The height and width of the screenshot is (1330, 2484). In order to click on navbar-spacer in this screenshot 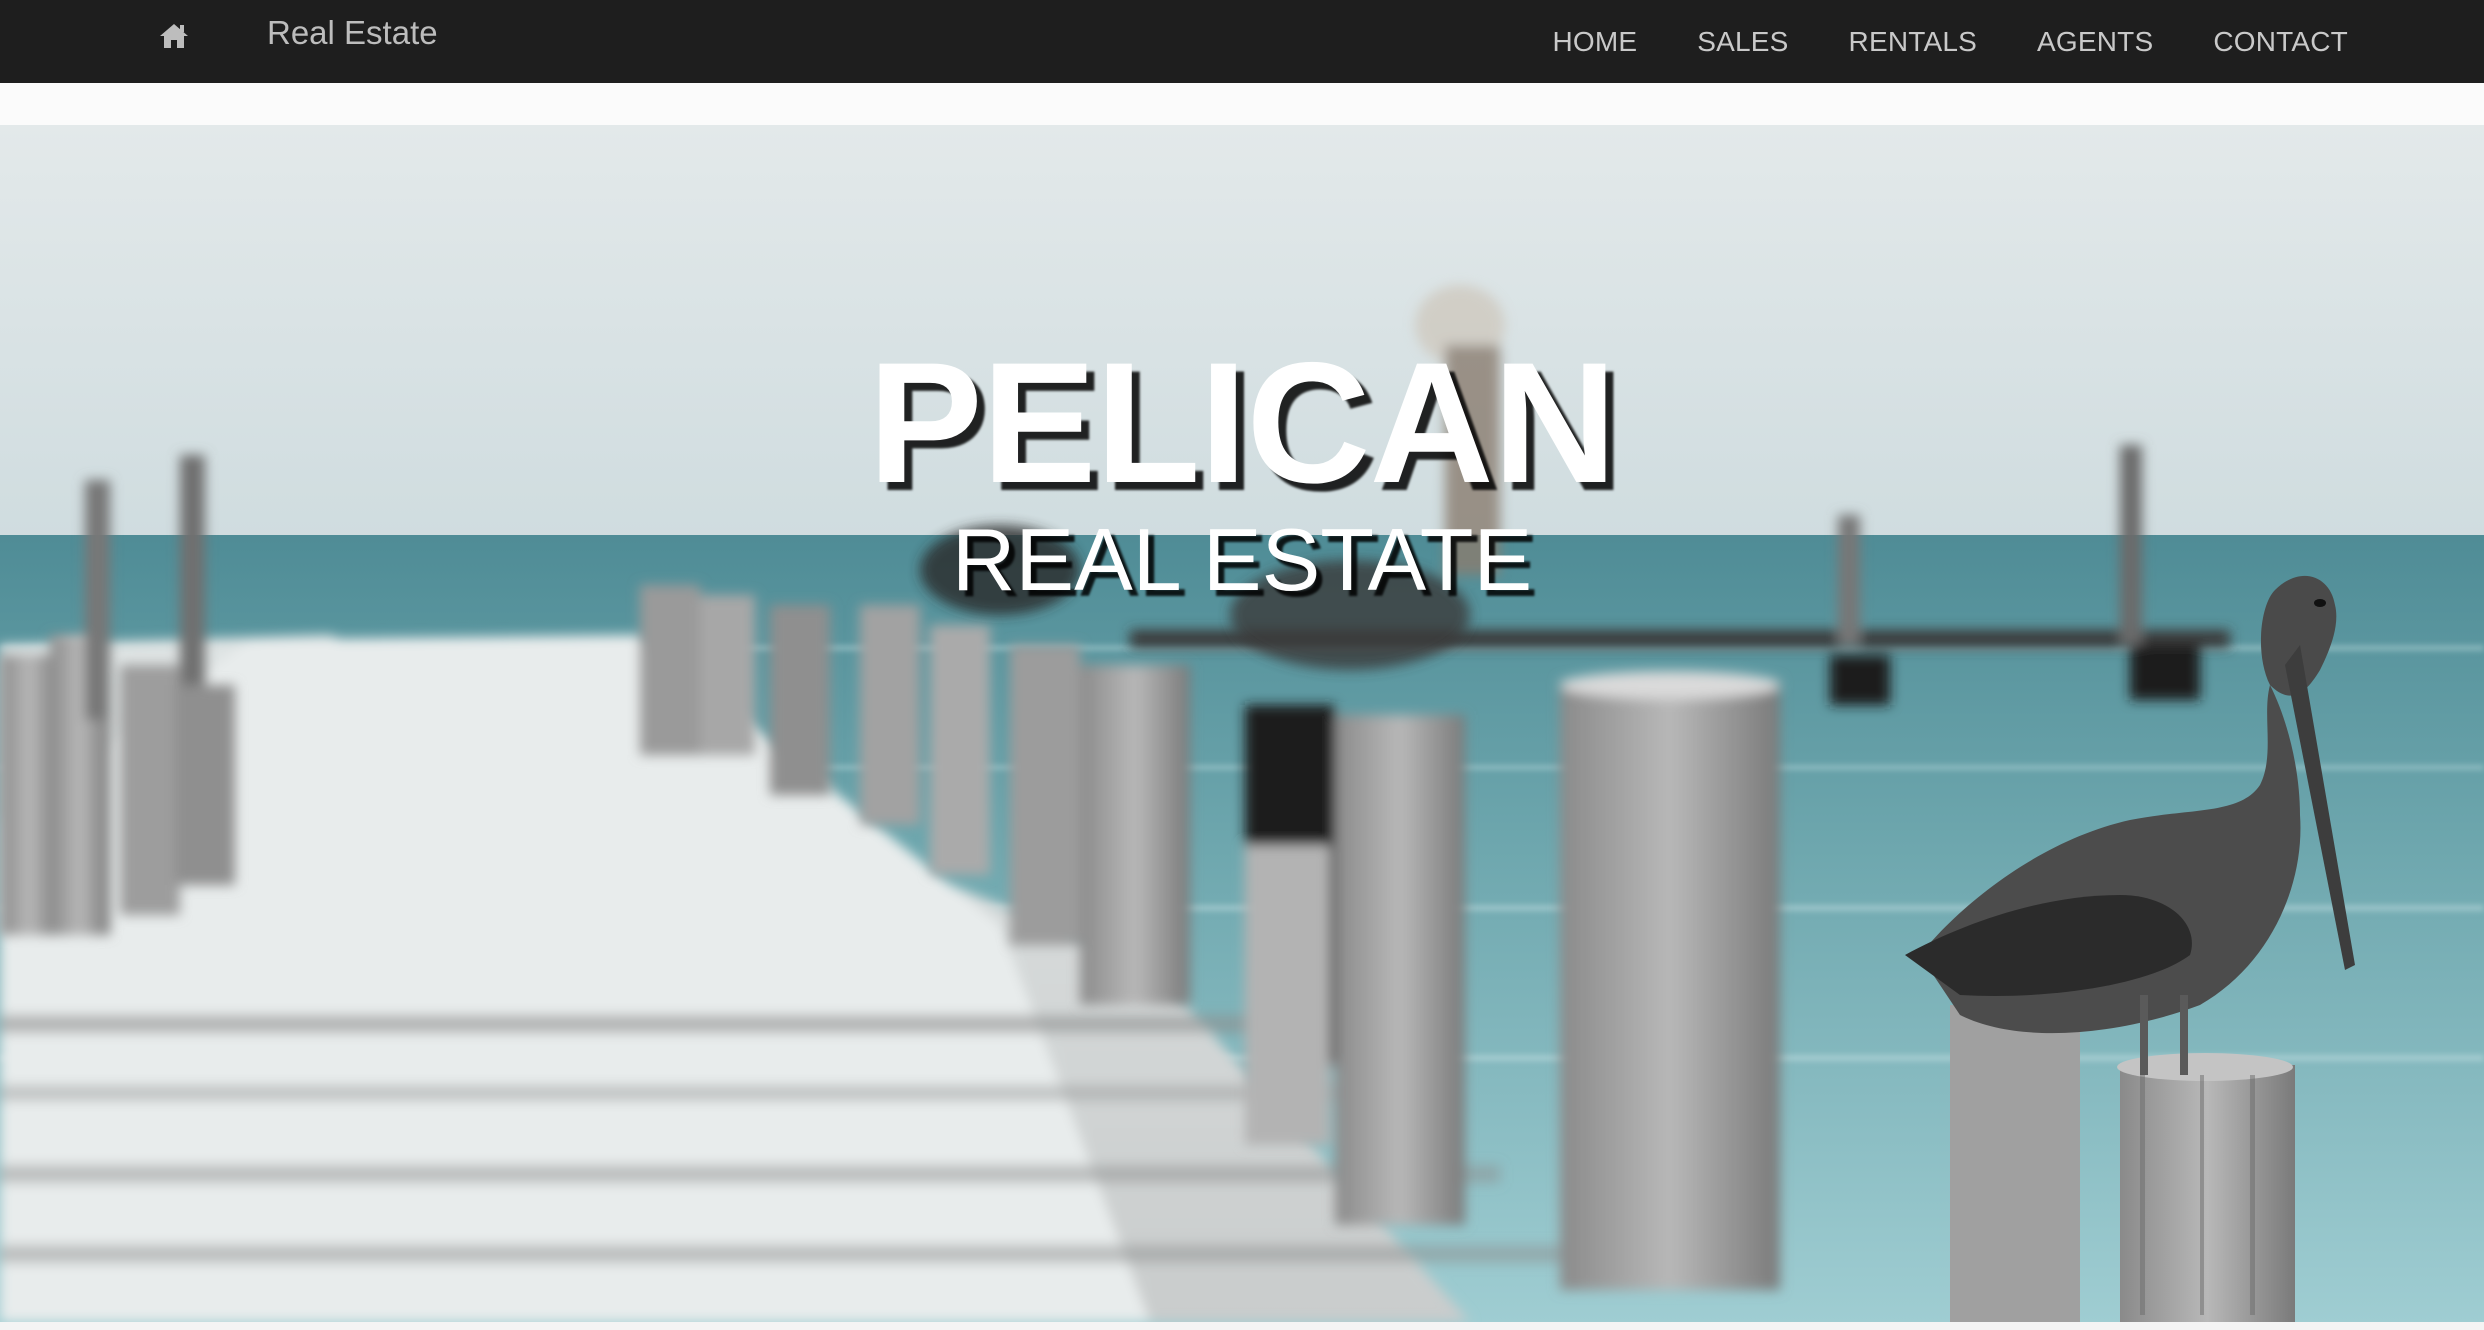, I will do `click(1242, 104)`.